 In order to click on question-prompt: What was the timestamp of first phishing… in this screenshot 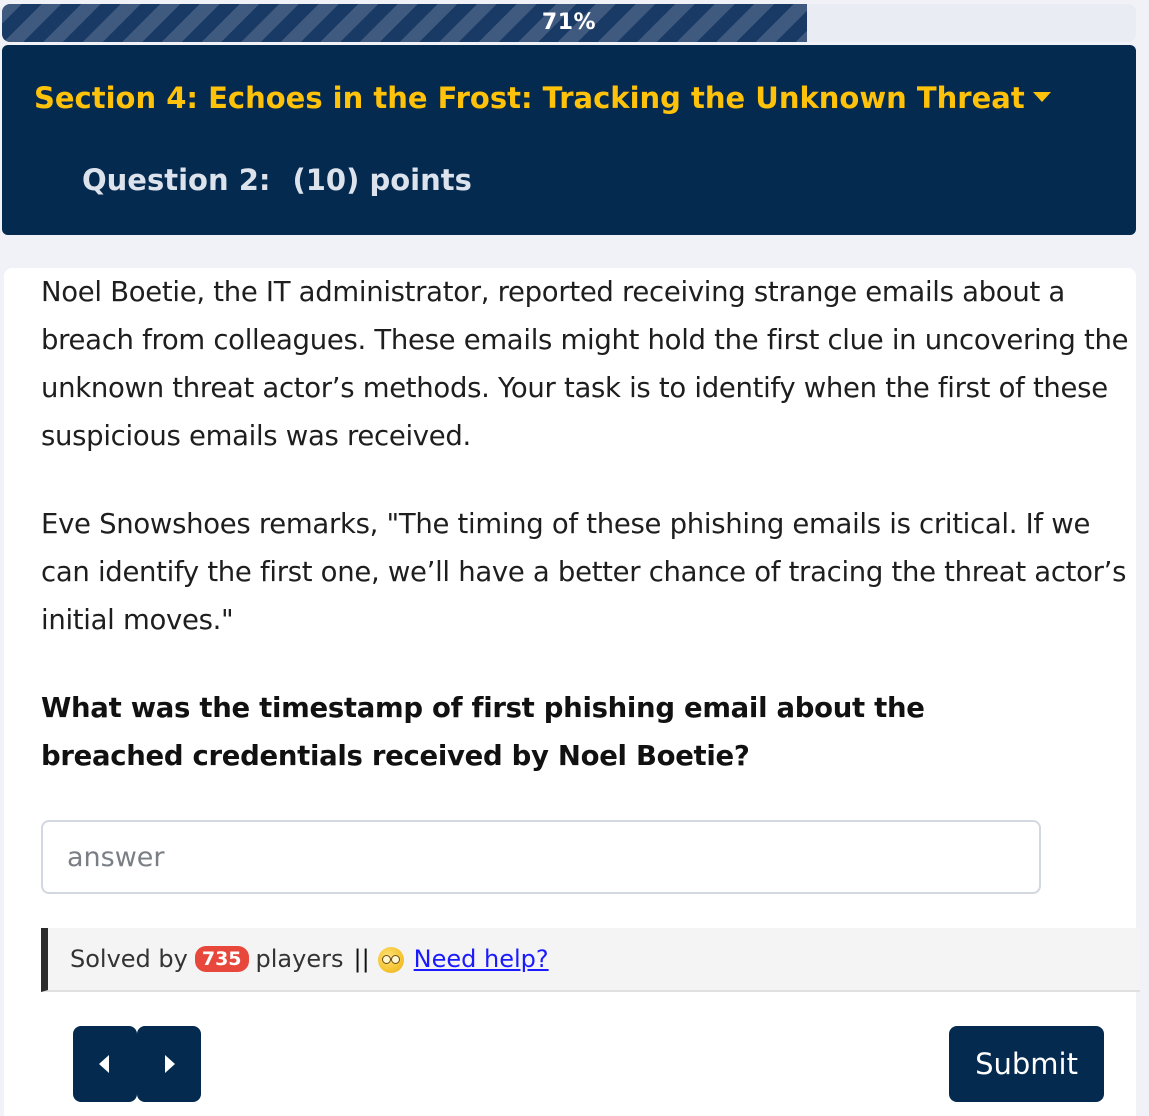, I will do `click(483, 732)`.